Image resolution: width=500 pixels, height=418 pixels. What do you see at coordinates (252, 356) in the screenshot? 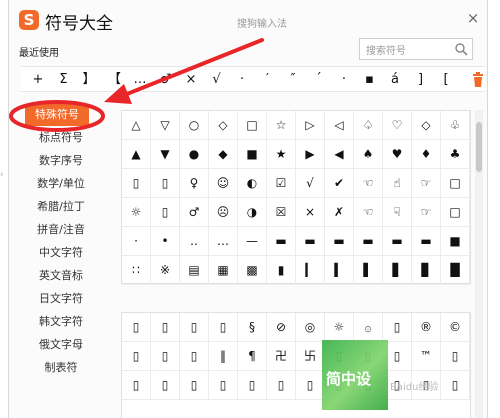
I see `symbol-cell: ¶` at bounding box center [252, 356].